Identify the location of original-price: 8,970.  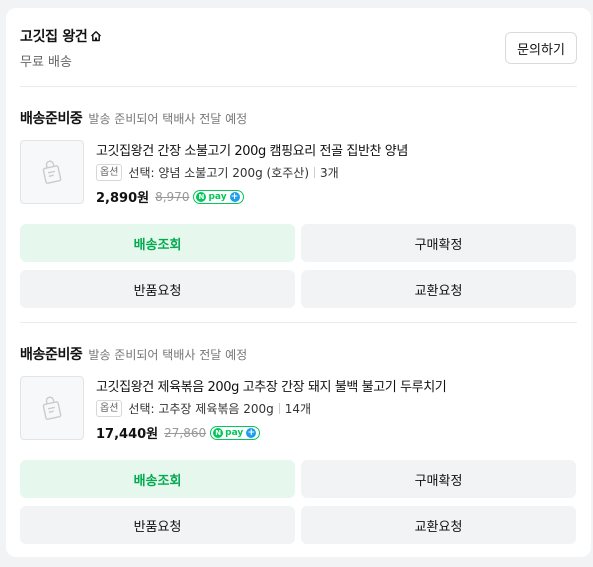
(172, 196).